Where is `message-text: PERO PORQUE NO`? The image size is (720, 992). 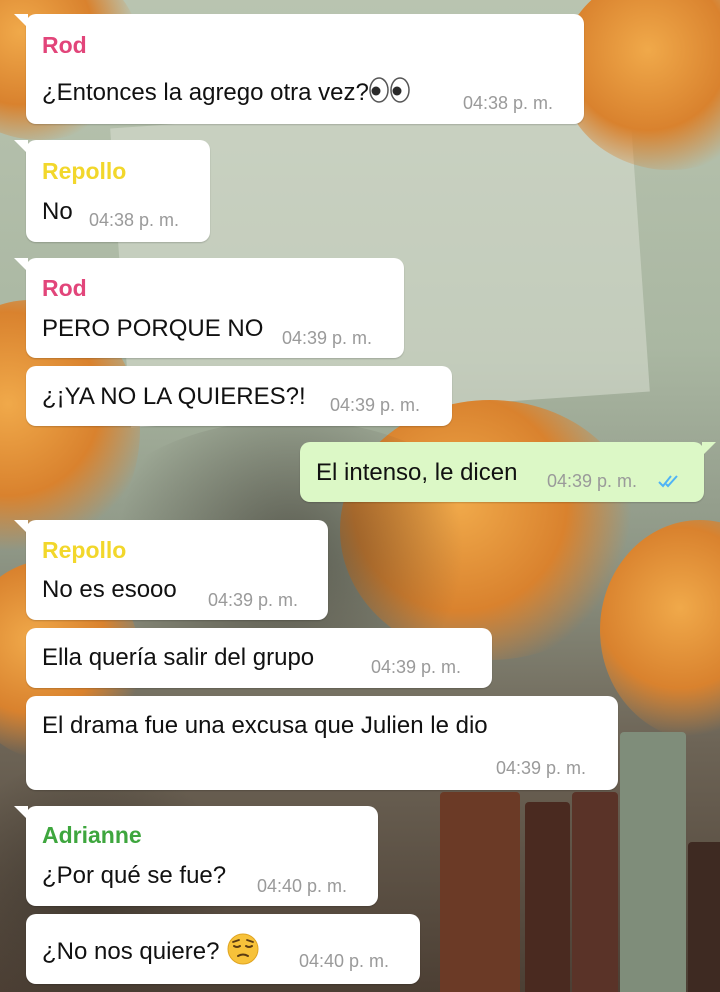 message-text: PERO PORQUE NO is located at coordinates (153, 328).